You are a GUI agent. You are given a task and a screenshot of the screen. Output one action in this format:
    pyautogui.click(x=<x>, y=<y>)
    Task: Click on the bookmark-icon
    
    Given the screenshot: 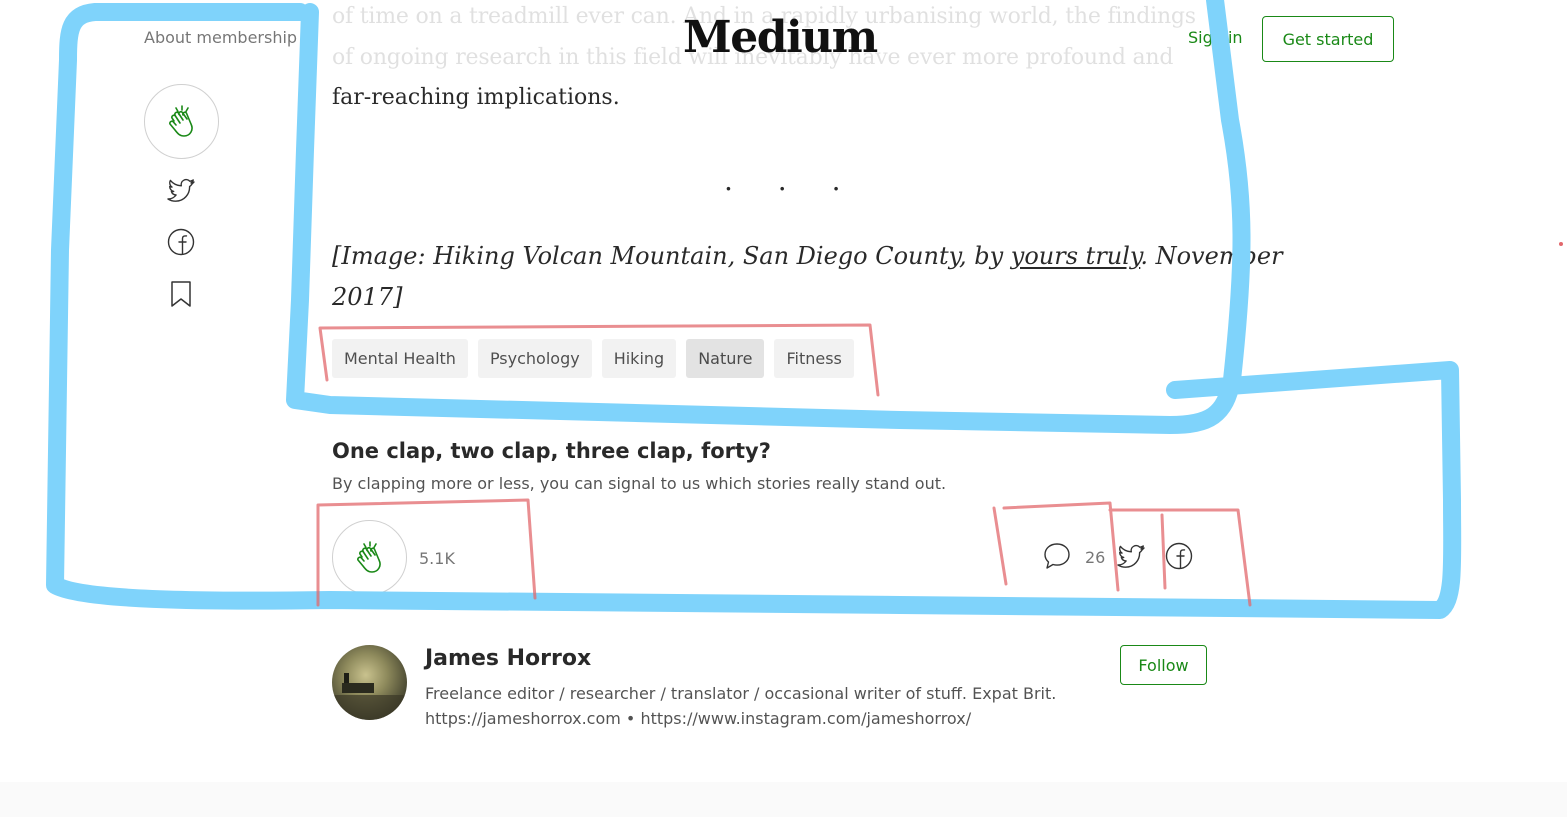 What is the action you would take?
    pyautogui.click(x=181, y=294)
    